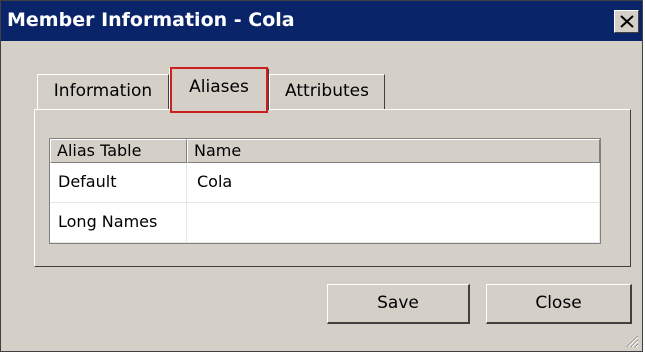 The width and height of the screenshot is (645, 354). Describe the element at coordinates (393, 151) in the screenshot. I see `column-header-name: Name` at that location.